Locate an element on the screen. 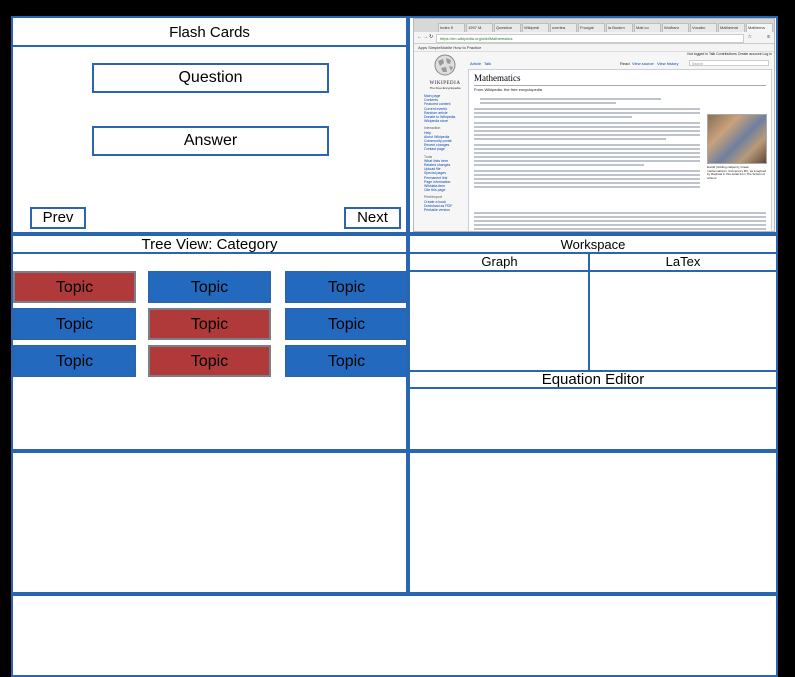  browser-tab: Vocabu is located at coordinates (703, 27).